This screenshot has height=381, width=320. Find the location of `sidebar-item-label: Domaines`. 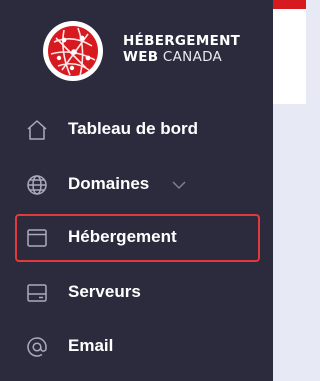

sidebar-item-label: Domaines is located at coordinates (109, 183).